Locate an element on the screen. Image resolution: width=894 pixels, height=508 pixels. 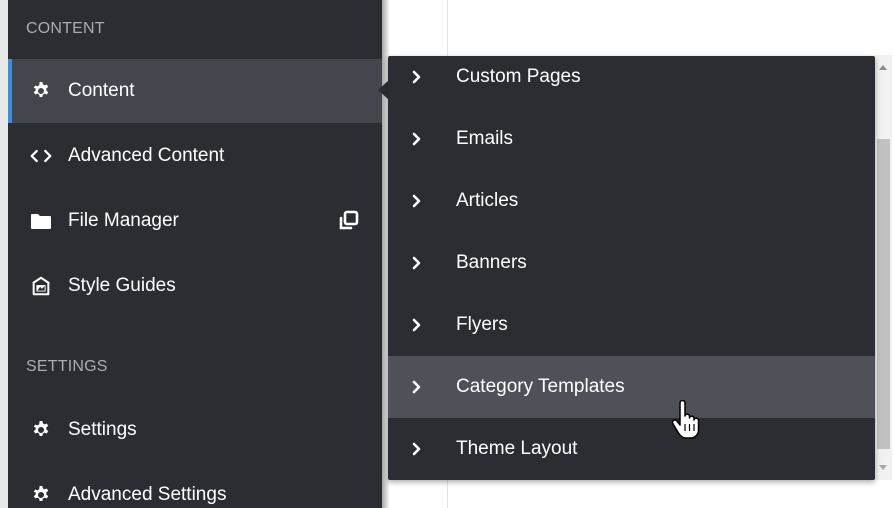
flyout-item-label: Articles is located at coordinates (487, 200).